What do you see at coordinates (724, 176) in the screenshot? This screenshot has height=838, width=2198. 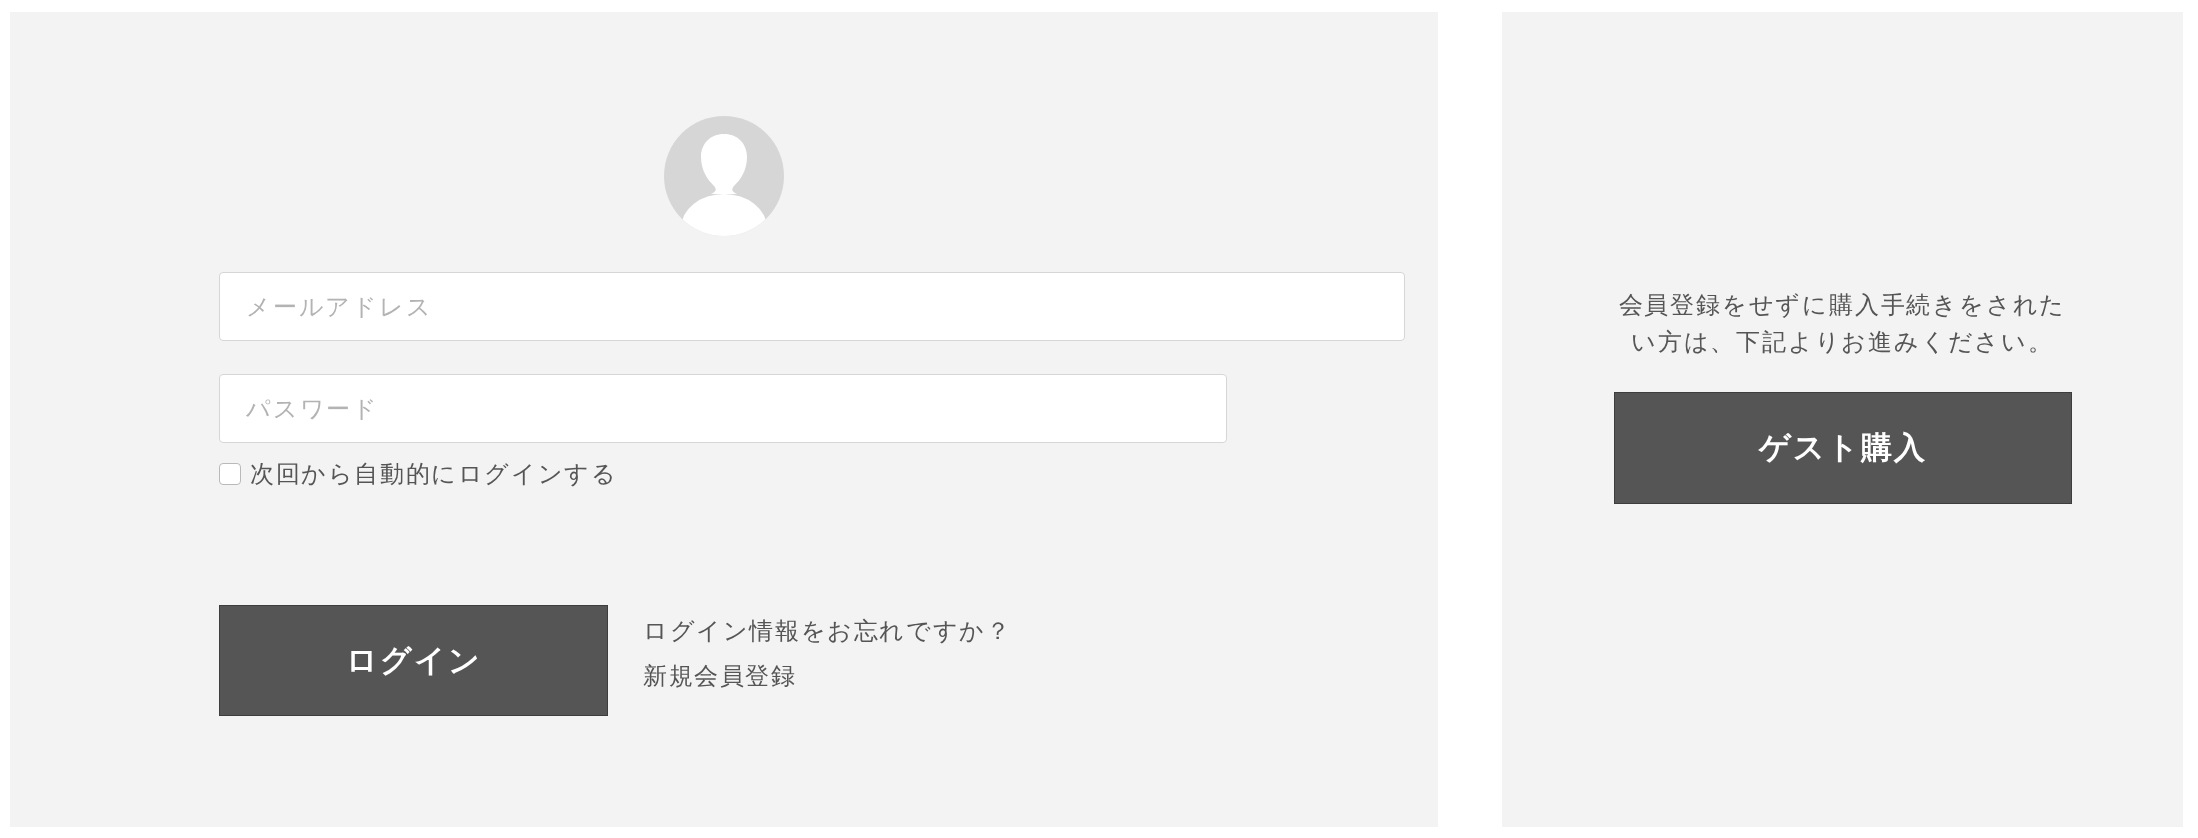 I see `user-avatar-icon` at bounding box center [724, 176].